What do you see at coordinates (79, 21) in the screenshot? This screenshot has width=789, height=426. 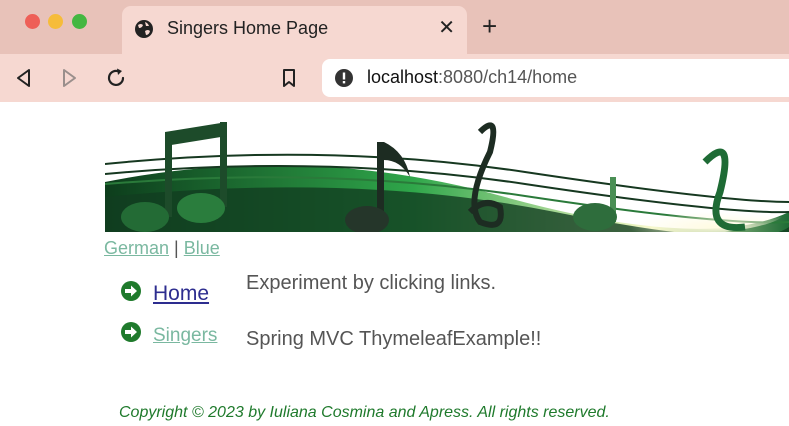 I see `window-maximize-button` at bounding box center [79, 21].